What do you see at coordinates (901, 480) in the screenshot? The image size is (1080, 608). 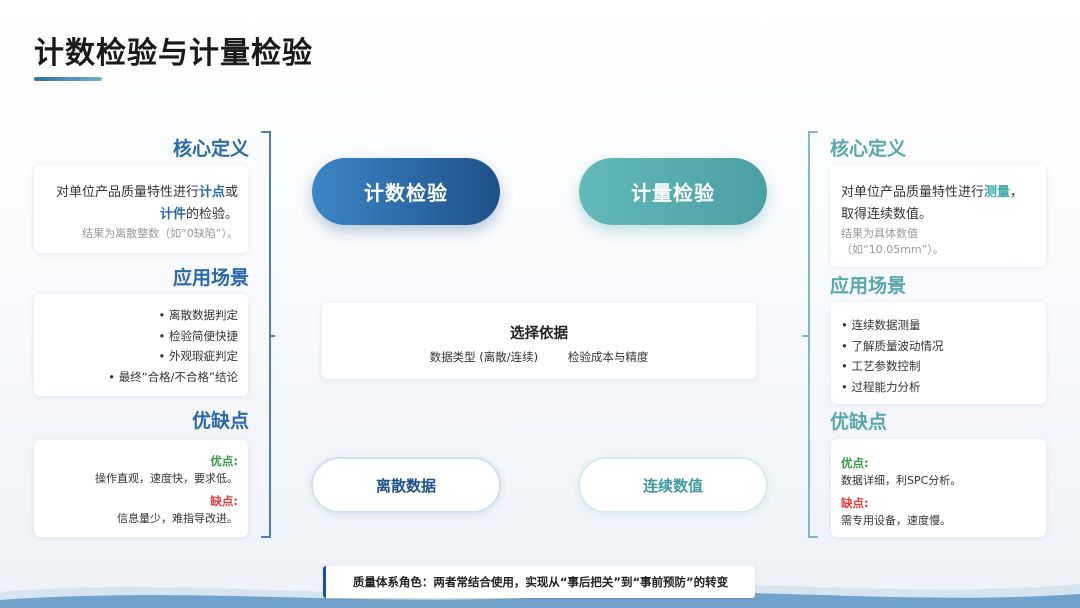 I see `pros-text: 数据详细，利SPC分析。` at bounding box center [901, 480].